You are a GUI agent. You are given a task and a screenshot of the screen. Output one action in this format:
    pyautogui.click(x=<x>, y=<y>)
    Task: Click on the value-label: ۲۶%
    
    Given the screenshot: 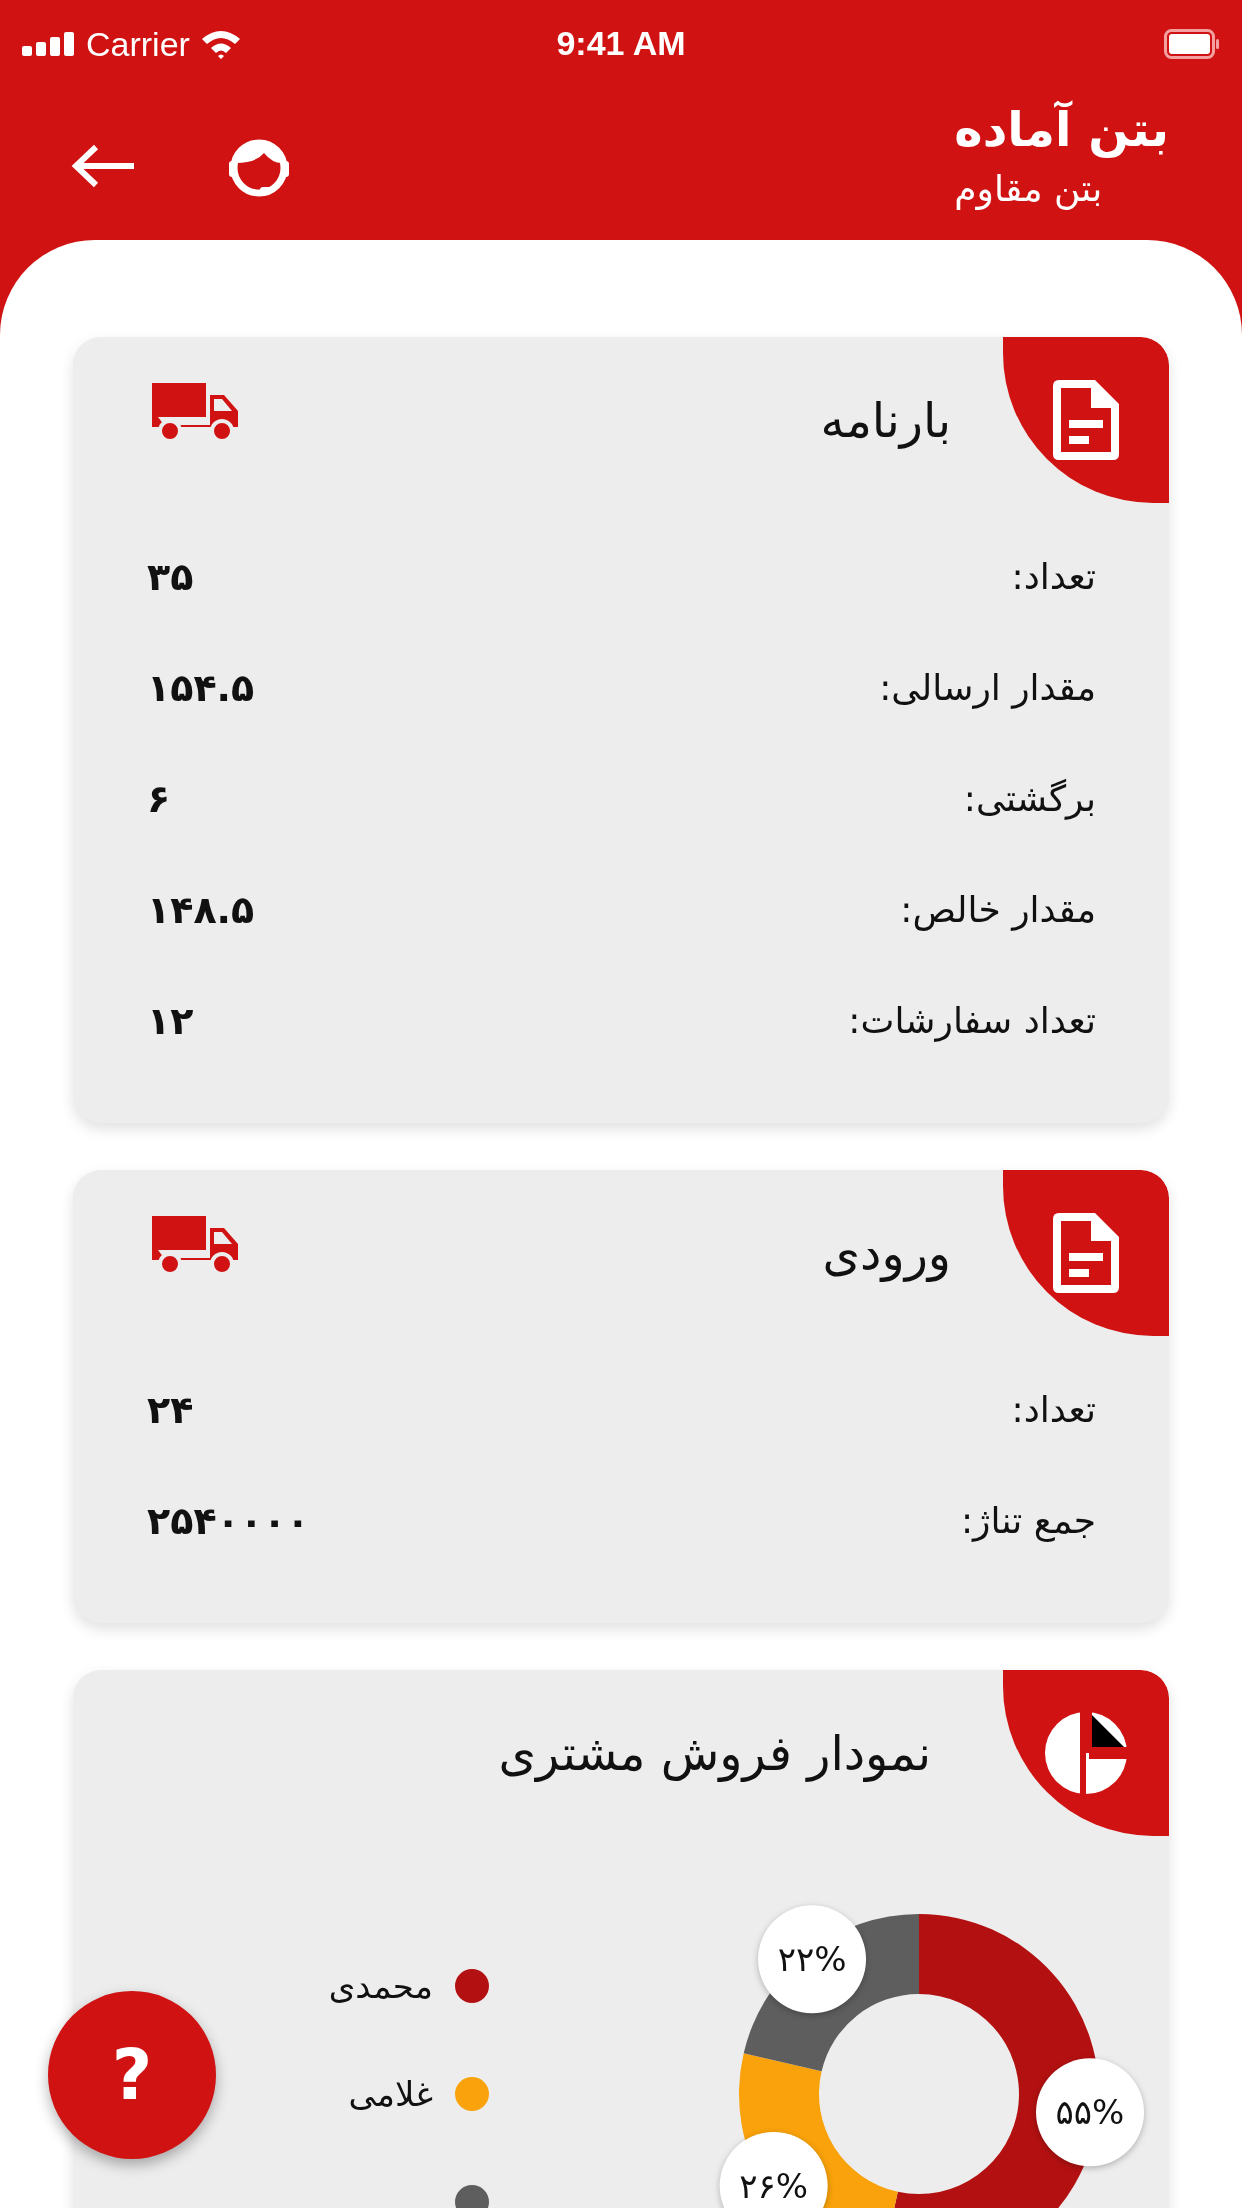 What is the action you would take?
    pyautogui.click(x=773, y=2170)
    